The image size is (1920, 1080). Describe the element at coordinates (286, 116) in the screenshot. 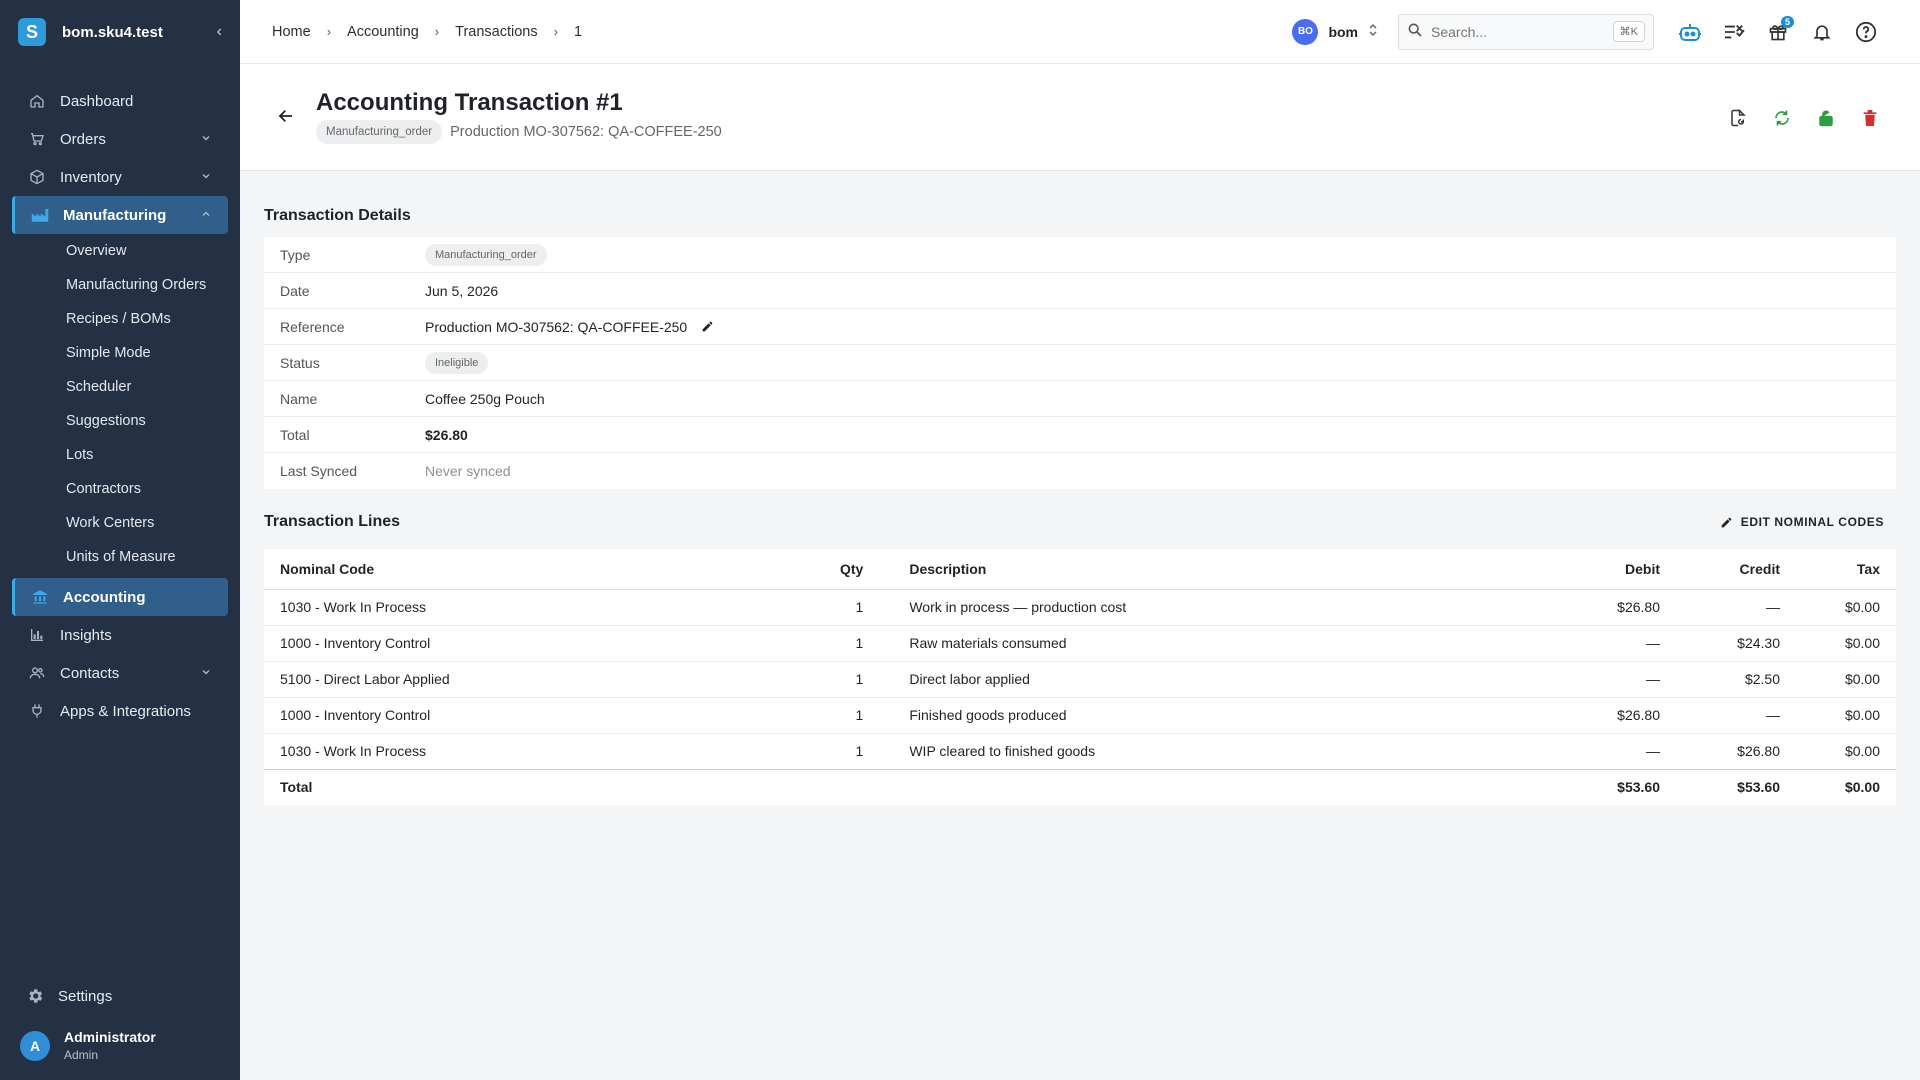

I see `back-arrow-icon` at that location.